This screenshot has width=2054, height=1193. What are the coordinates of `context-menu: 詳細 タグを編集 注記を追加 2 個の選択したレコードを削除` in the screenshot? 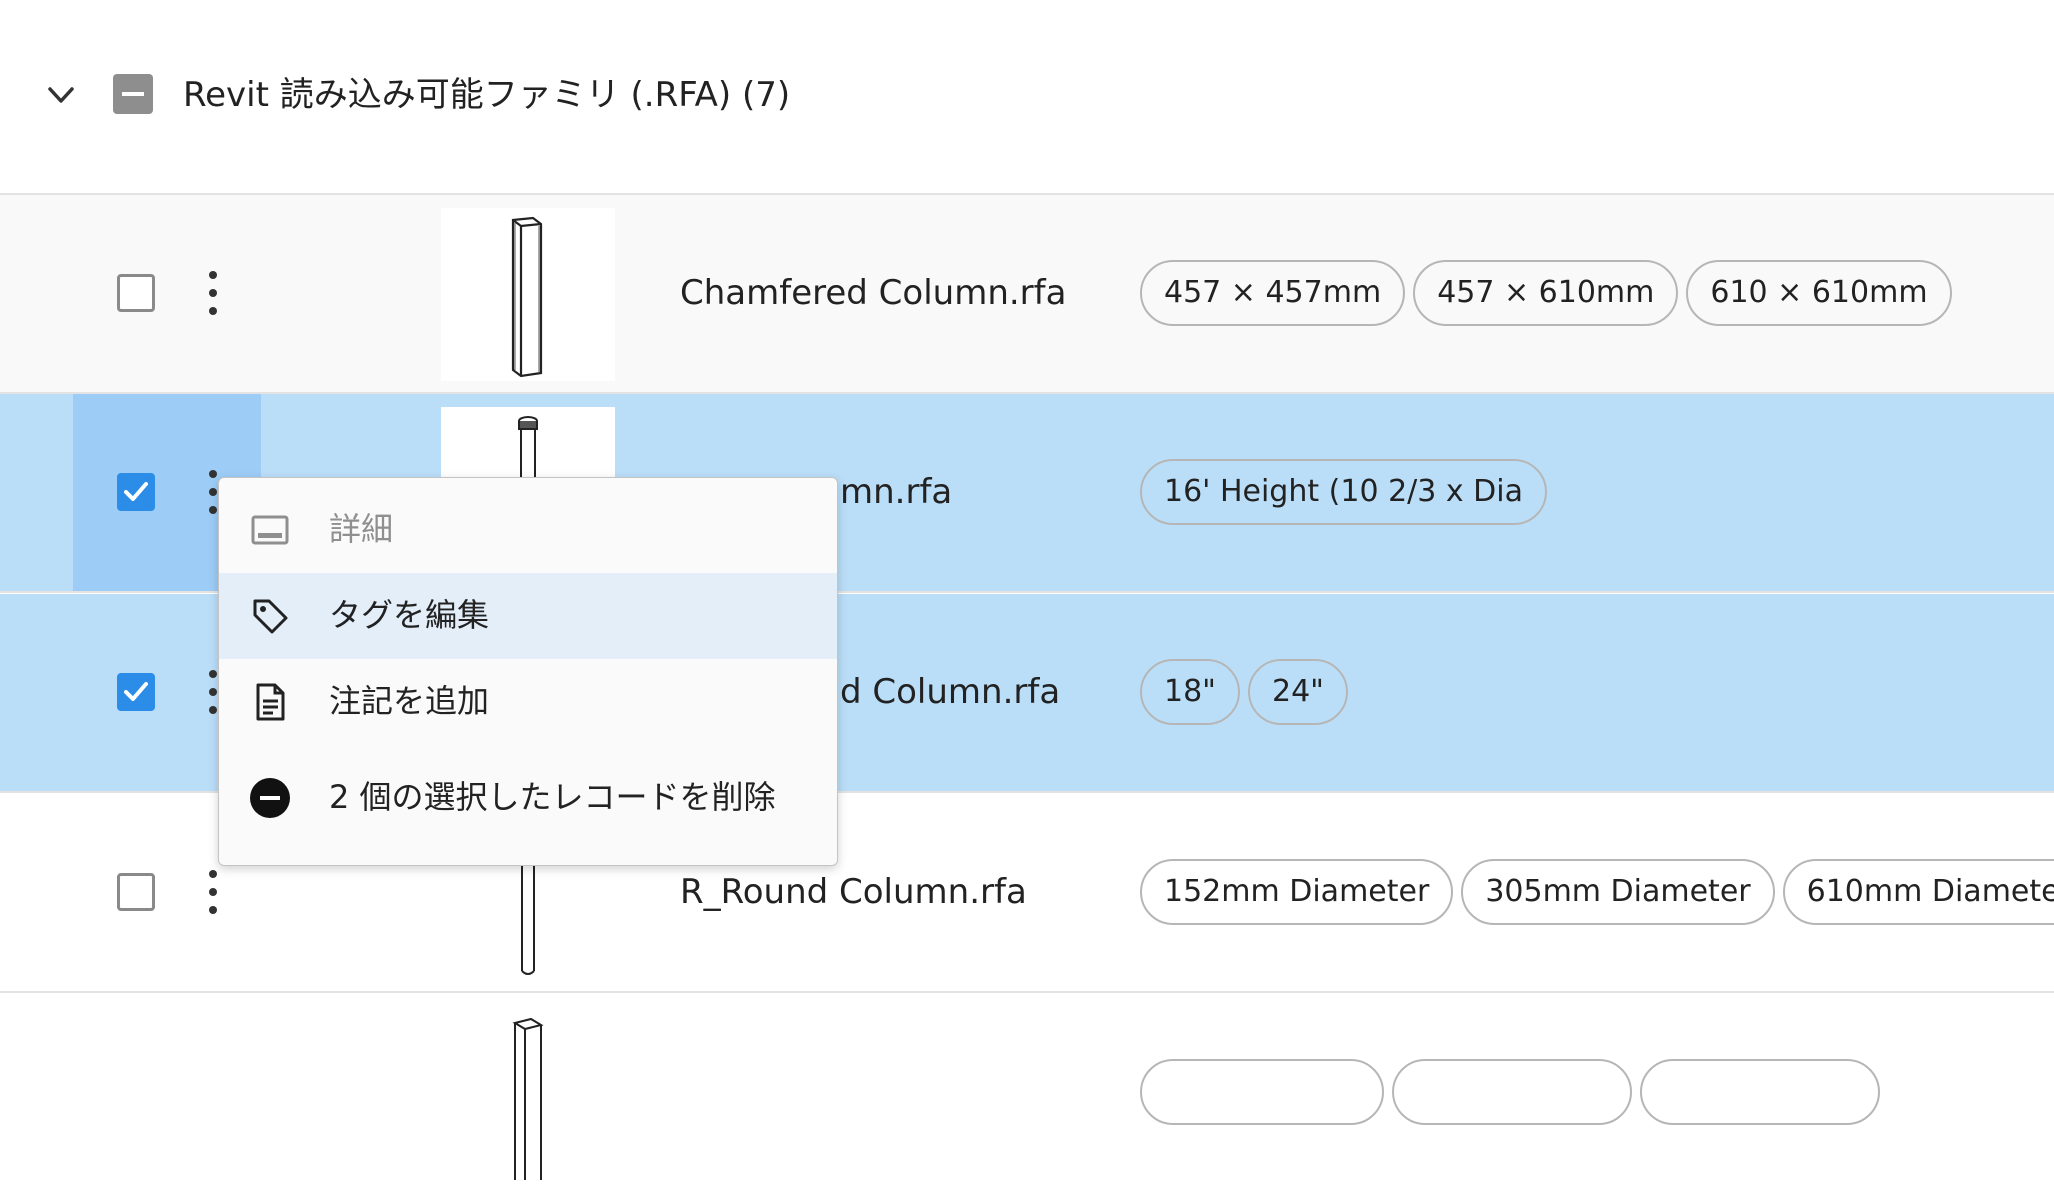 It's located at (528, 671).